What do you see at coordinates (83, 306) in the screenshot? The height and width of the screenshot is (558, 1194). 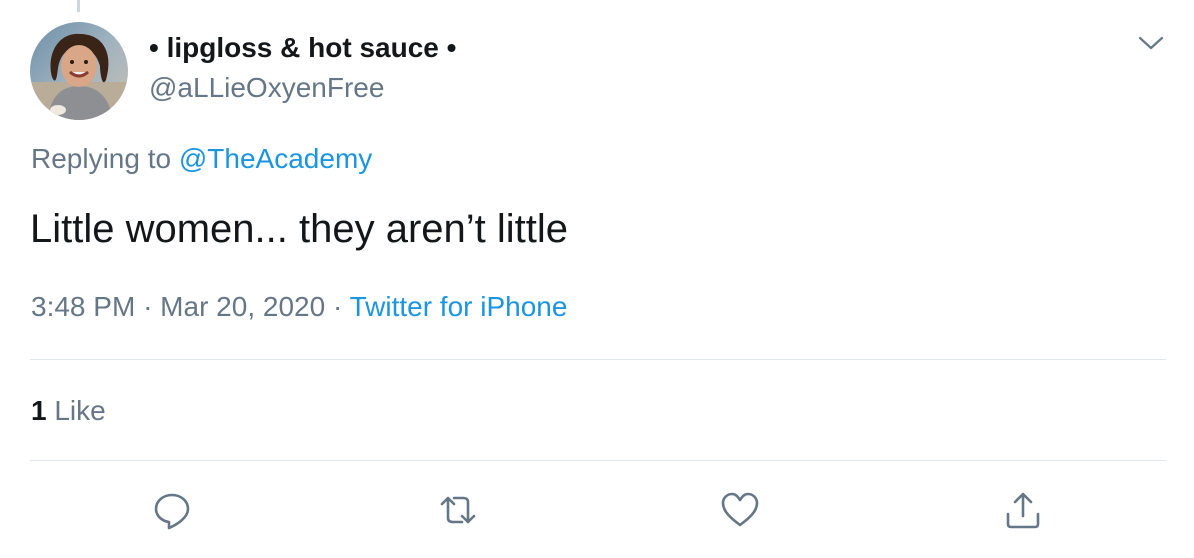 I see `tweet-time: 3:48 PM` at bounding box center [83, 306].